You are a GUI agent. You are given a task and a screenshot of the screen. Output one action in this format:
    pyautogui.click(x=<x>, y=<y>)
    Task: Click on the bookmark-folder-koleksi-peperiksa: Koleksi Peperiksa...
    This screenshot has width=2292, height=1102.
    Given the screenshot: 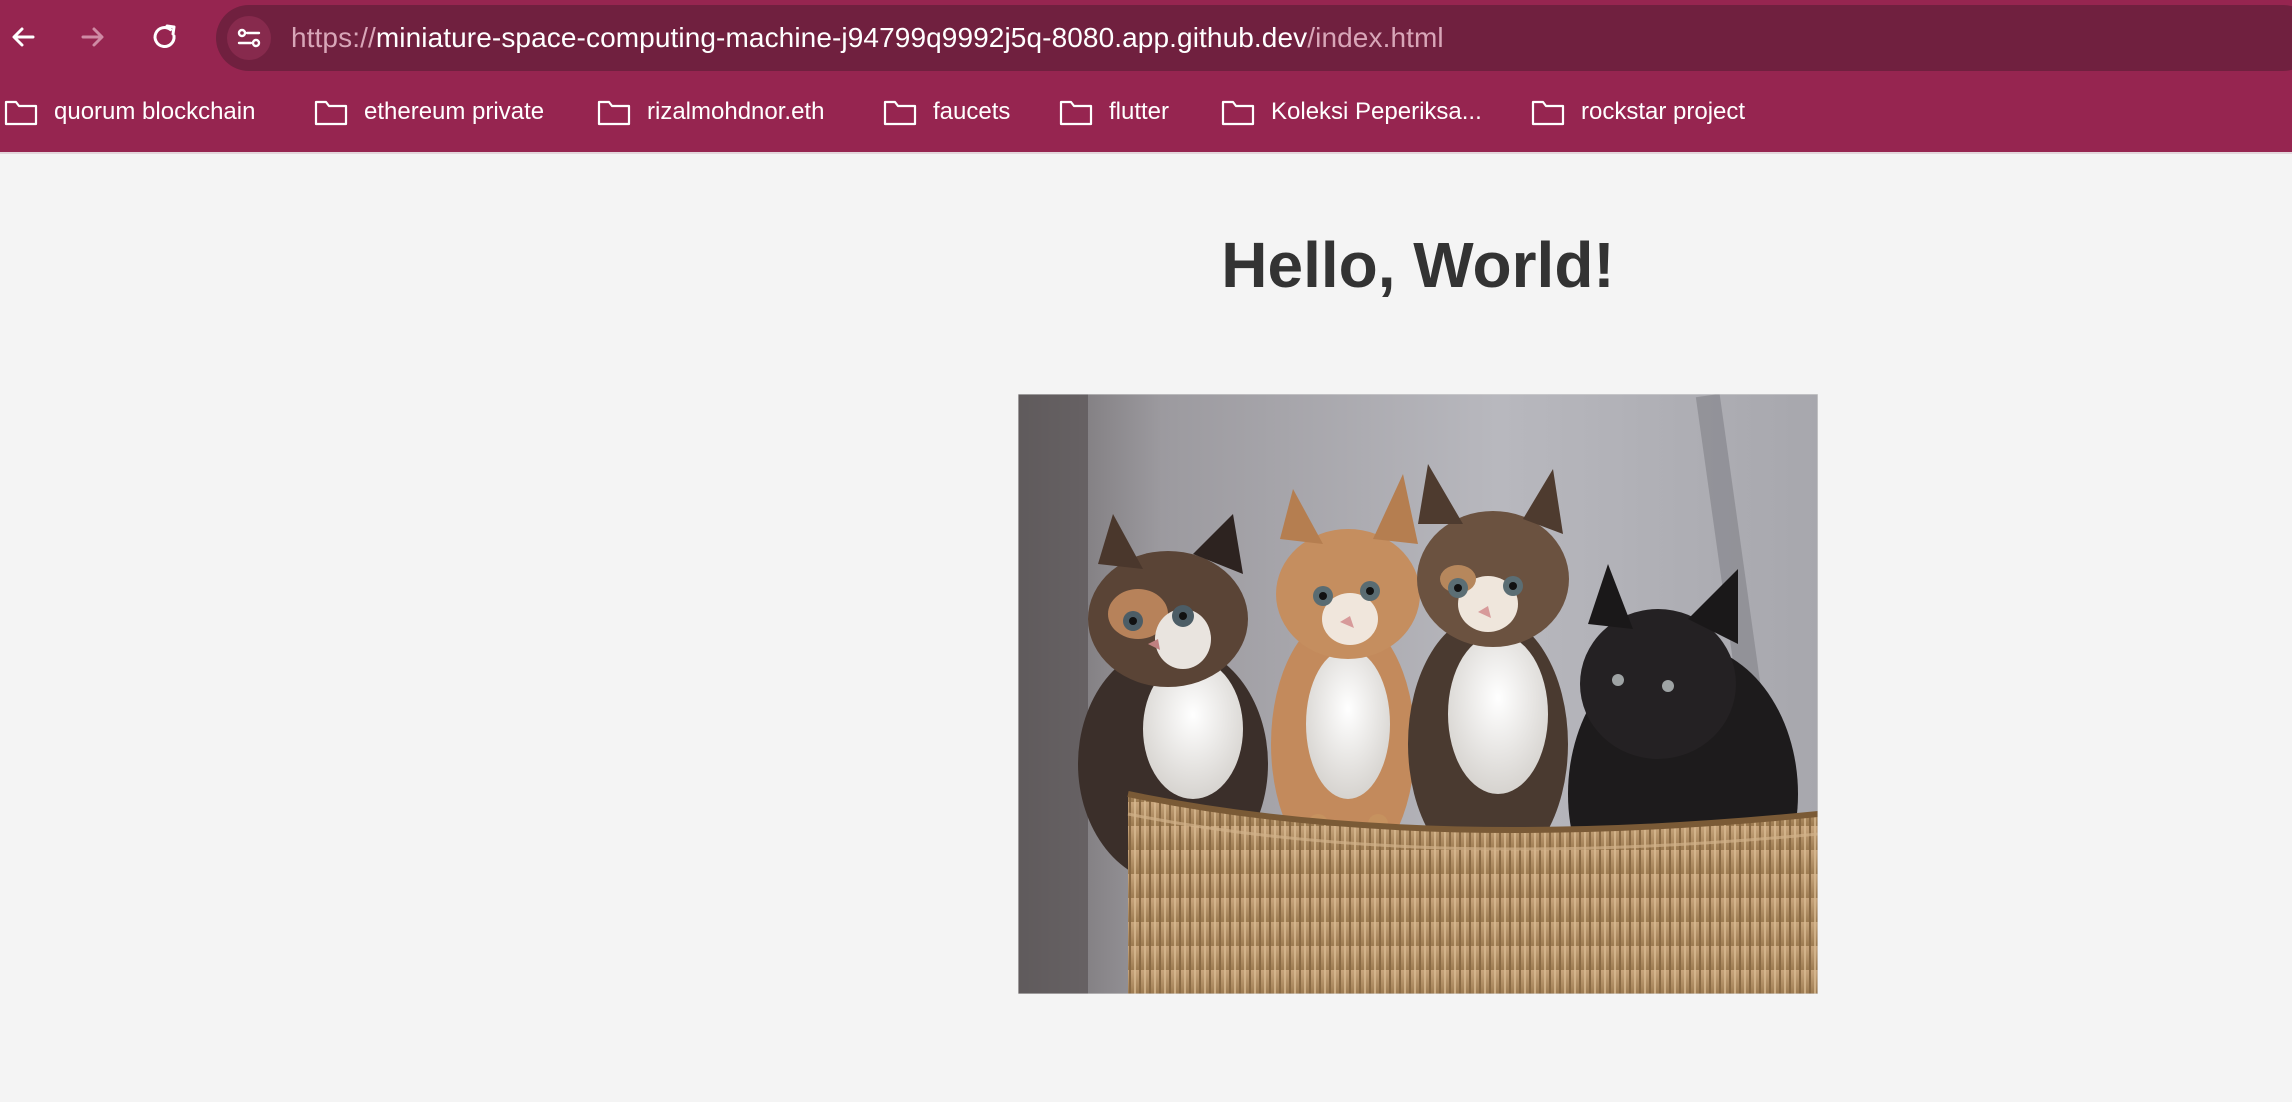 What is the action you would take?
    pyautogui.click(x=1351, y=112)
    